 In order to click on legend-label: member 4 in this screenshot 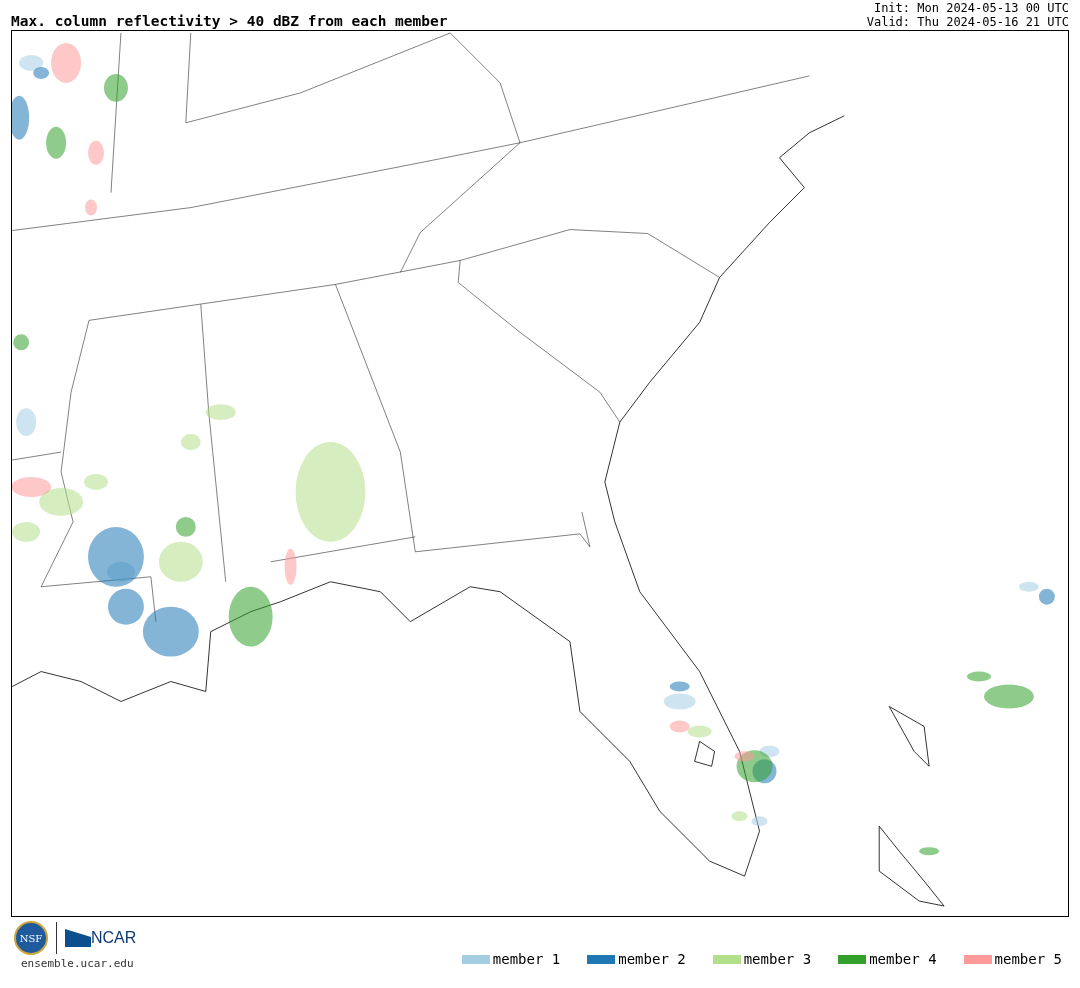, I will do `click(903, 959)`.